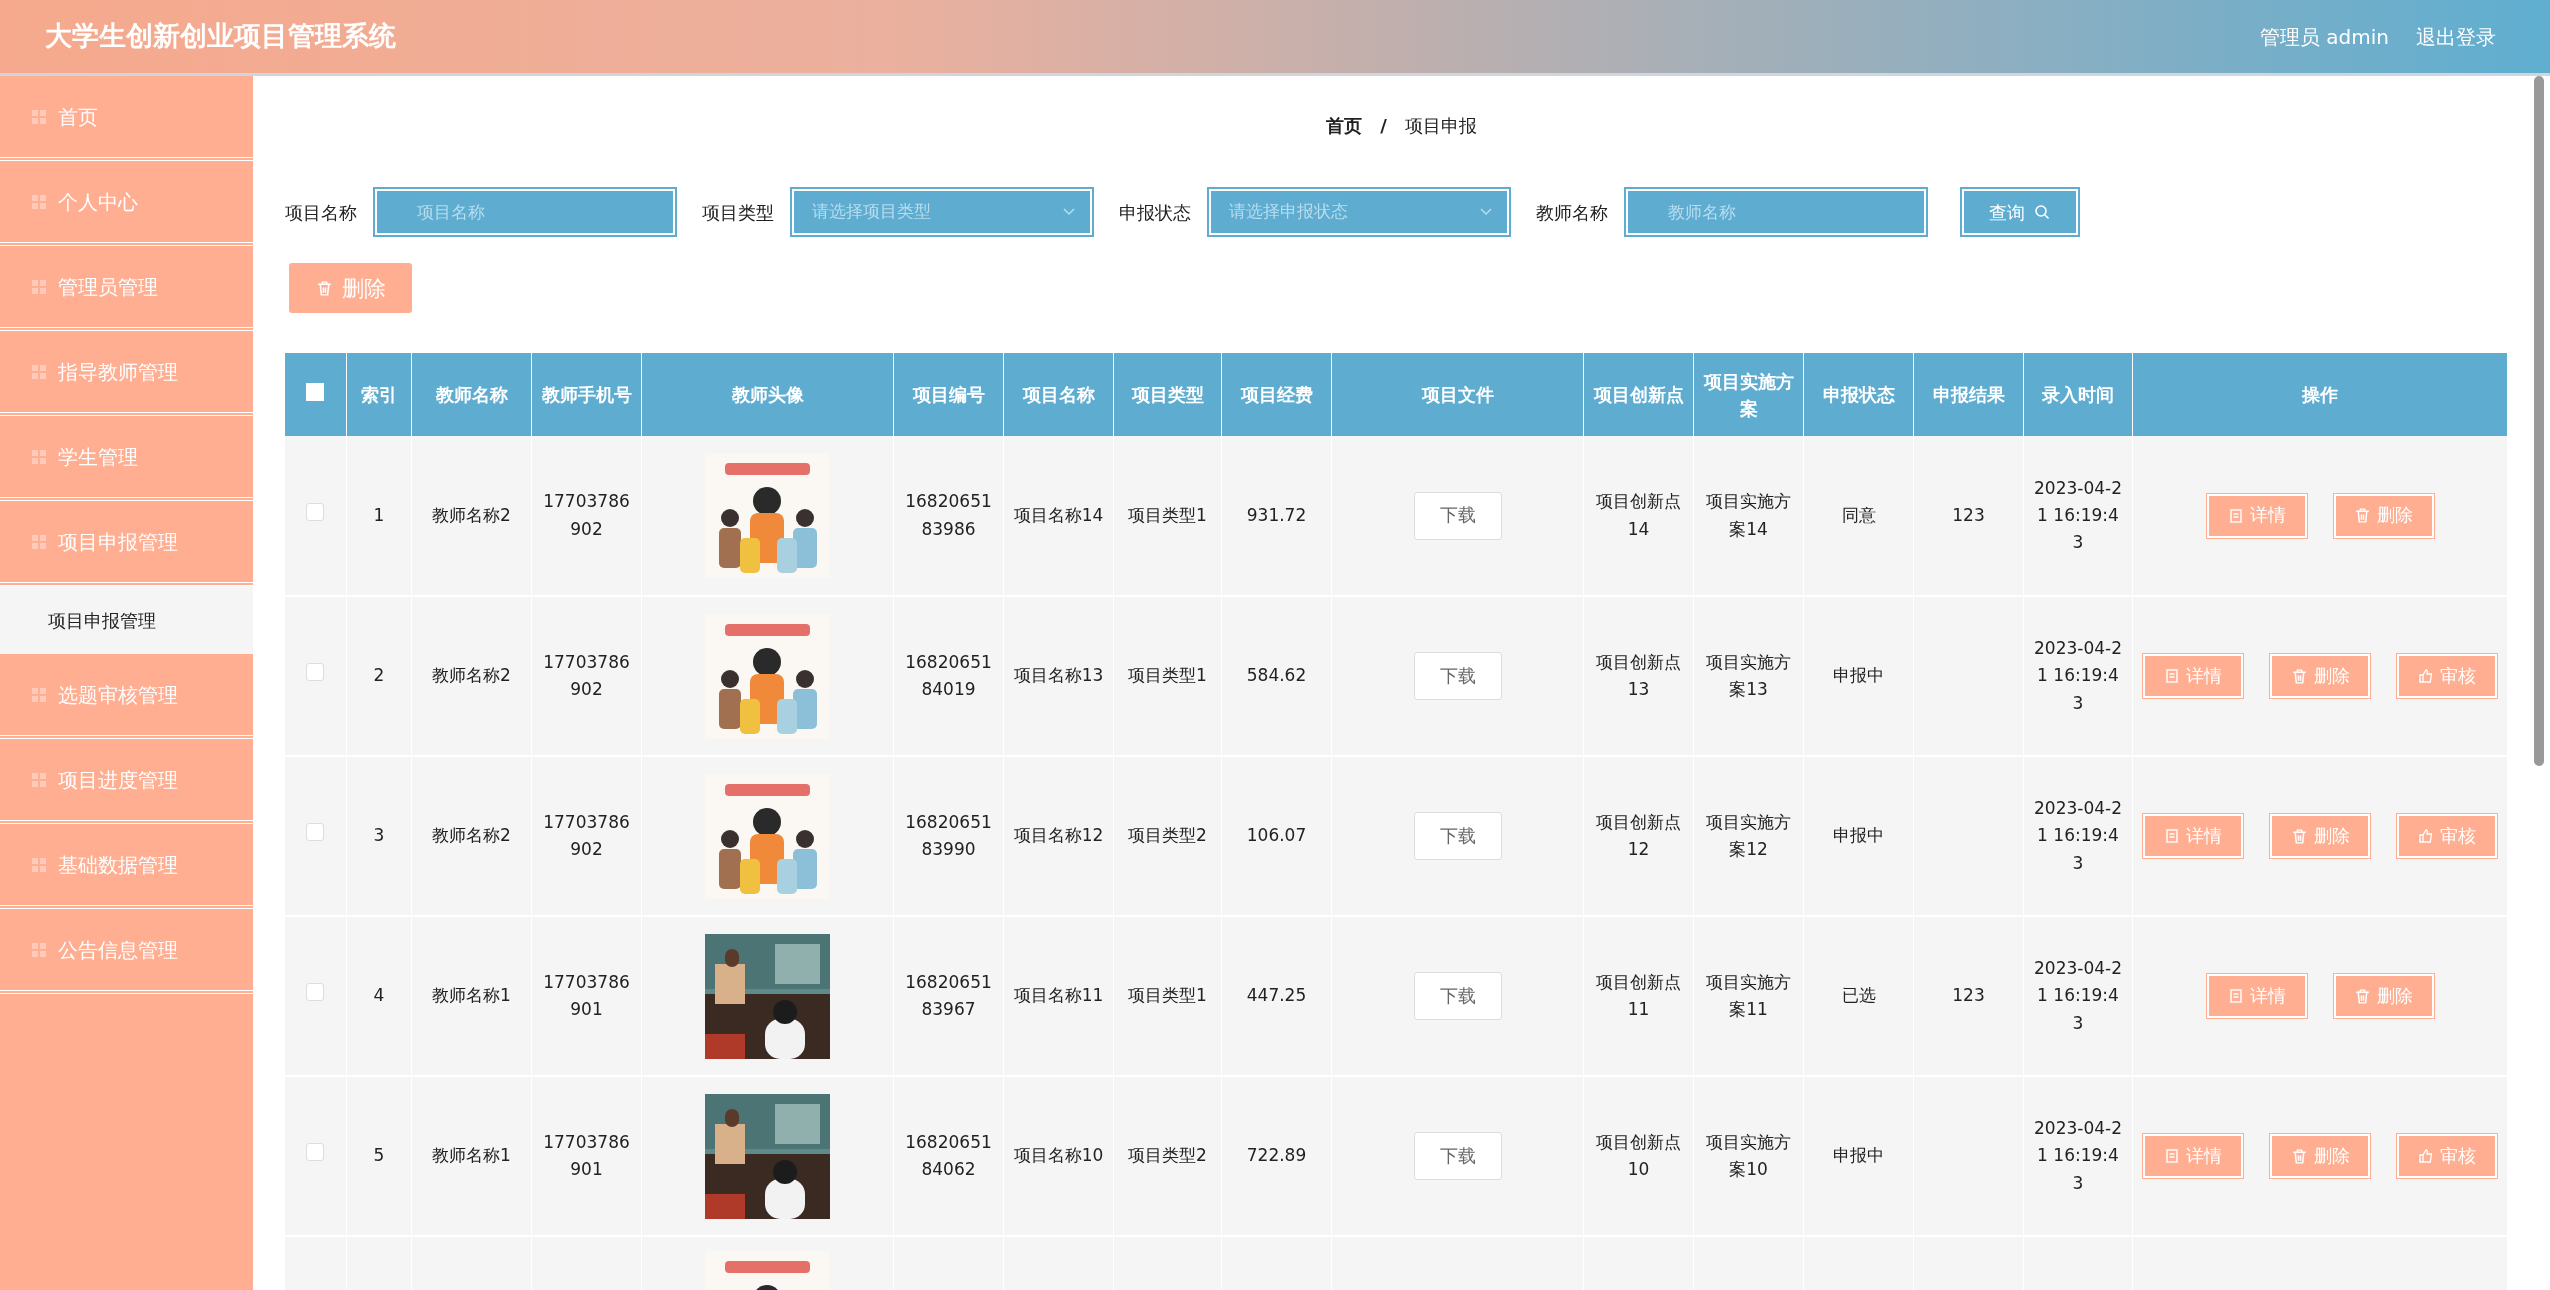  What do you see at coordinates (1358, 212) in the screenshot?
I see `select-field: 请选择申报状态` at bounding box center [1358, 212].